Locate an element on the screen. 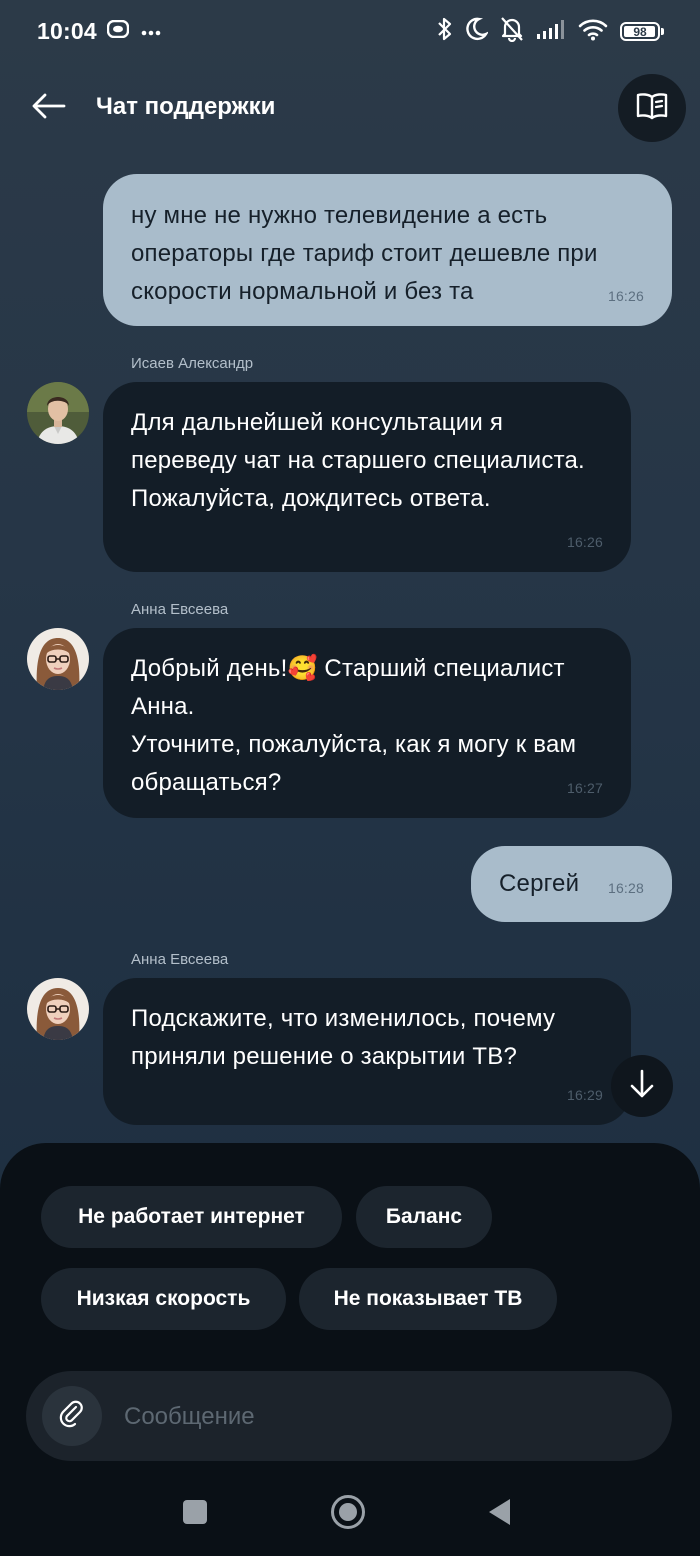 This screenshot has width=700, height=1556. system-nav-bar is located at coordinates (350, 1513).